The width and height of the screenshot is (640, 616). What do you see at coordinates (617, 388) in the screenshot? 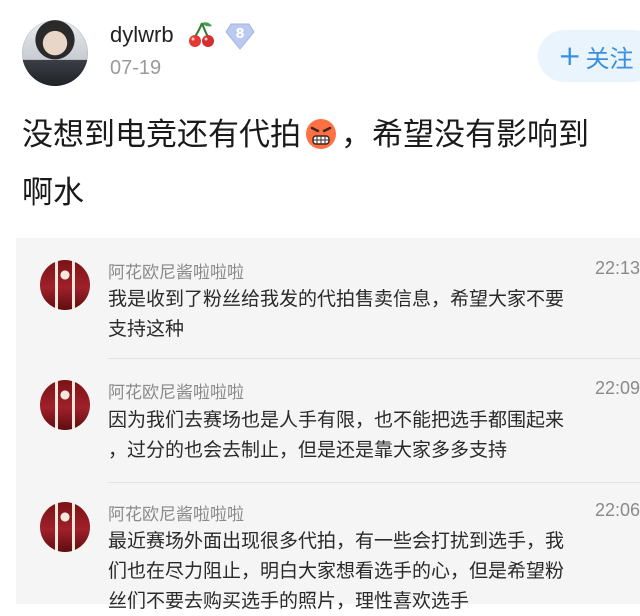
I see `comment-time: 22:09` at bounding box center [617, 388].